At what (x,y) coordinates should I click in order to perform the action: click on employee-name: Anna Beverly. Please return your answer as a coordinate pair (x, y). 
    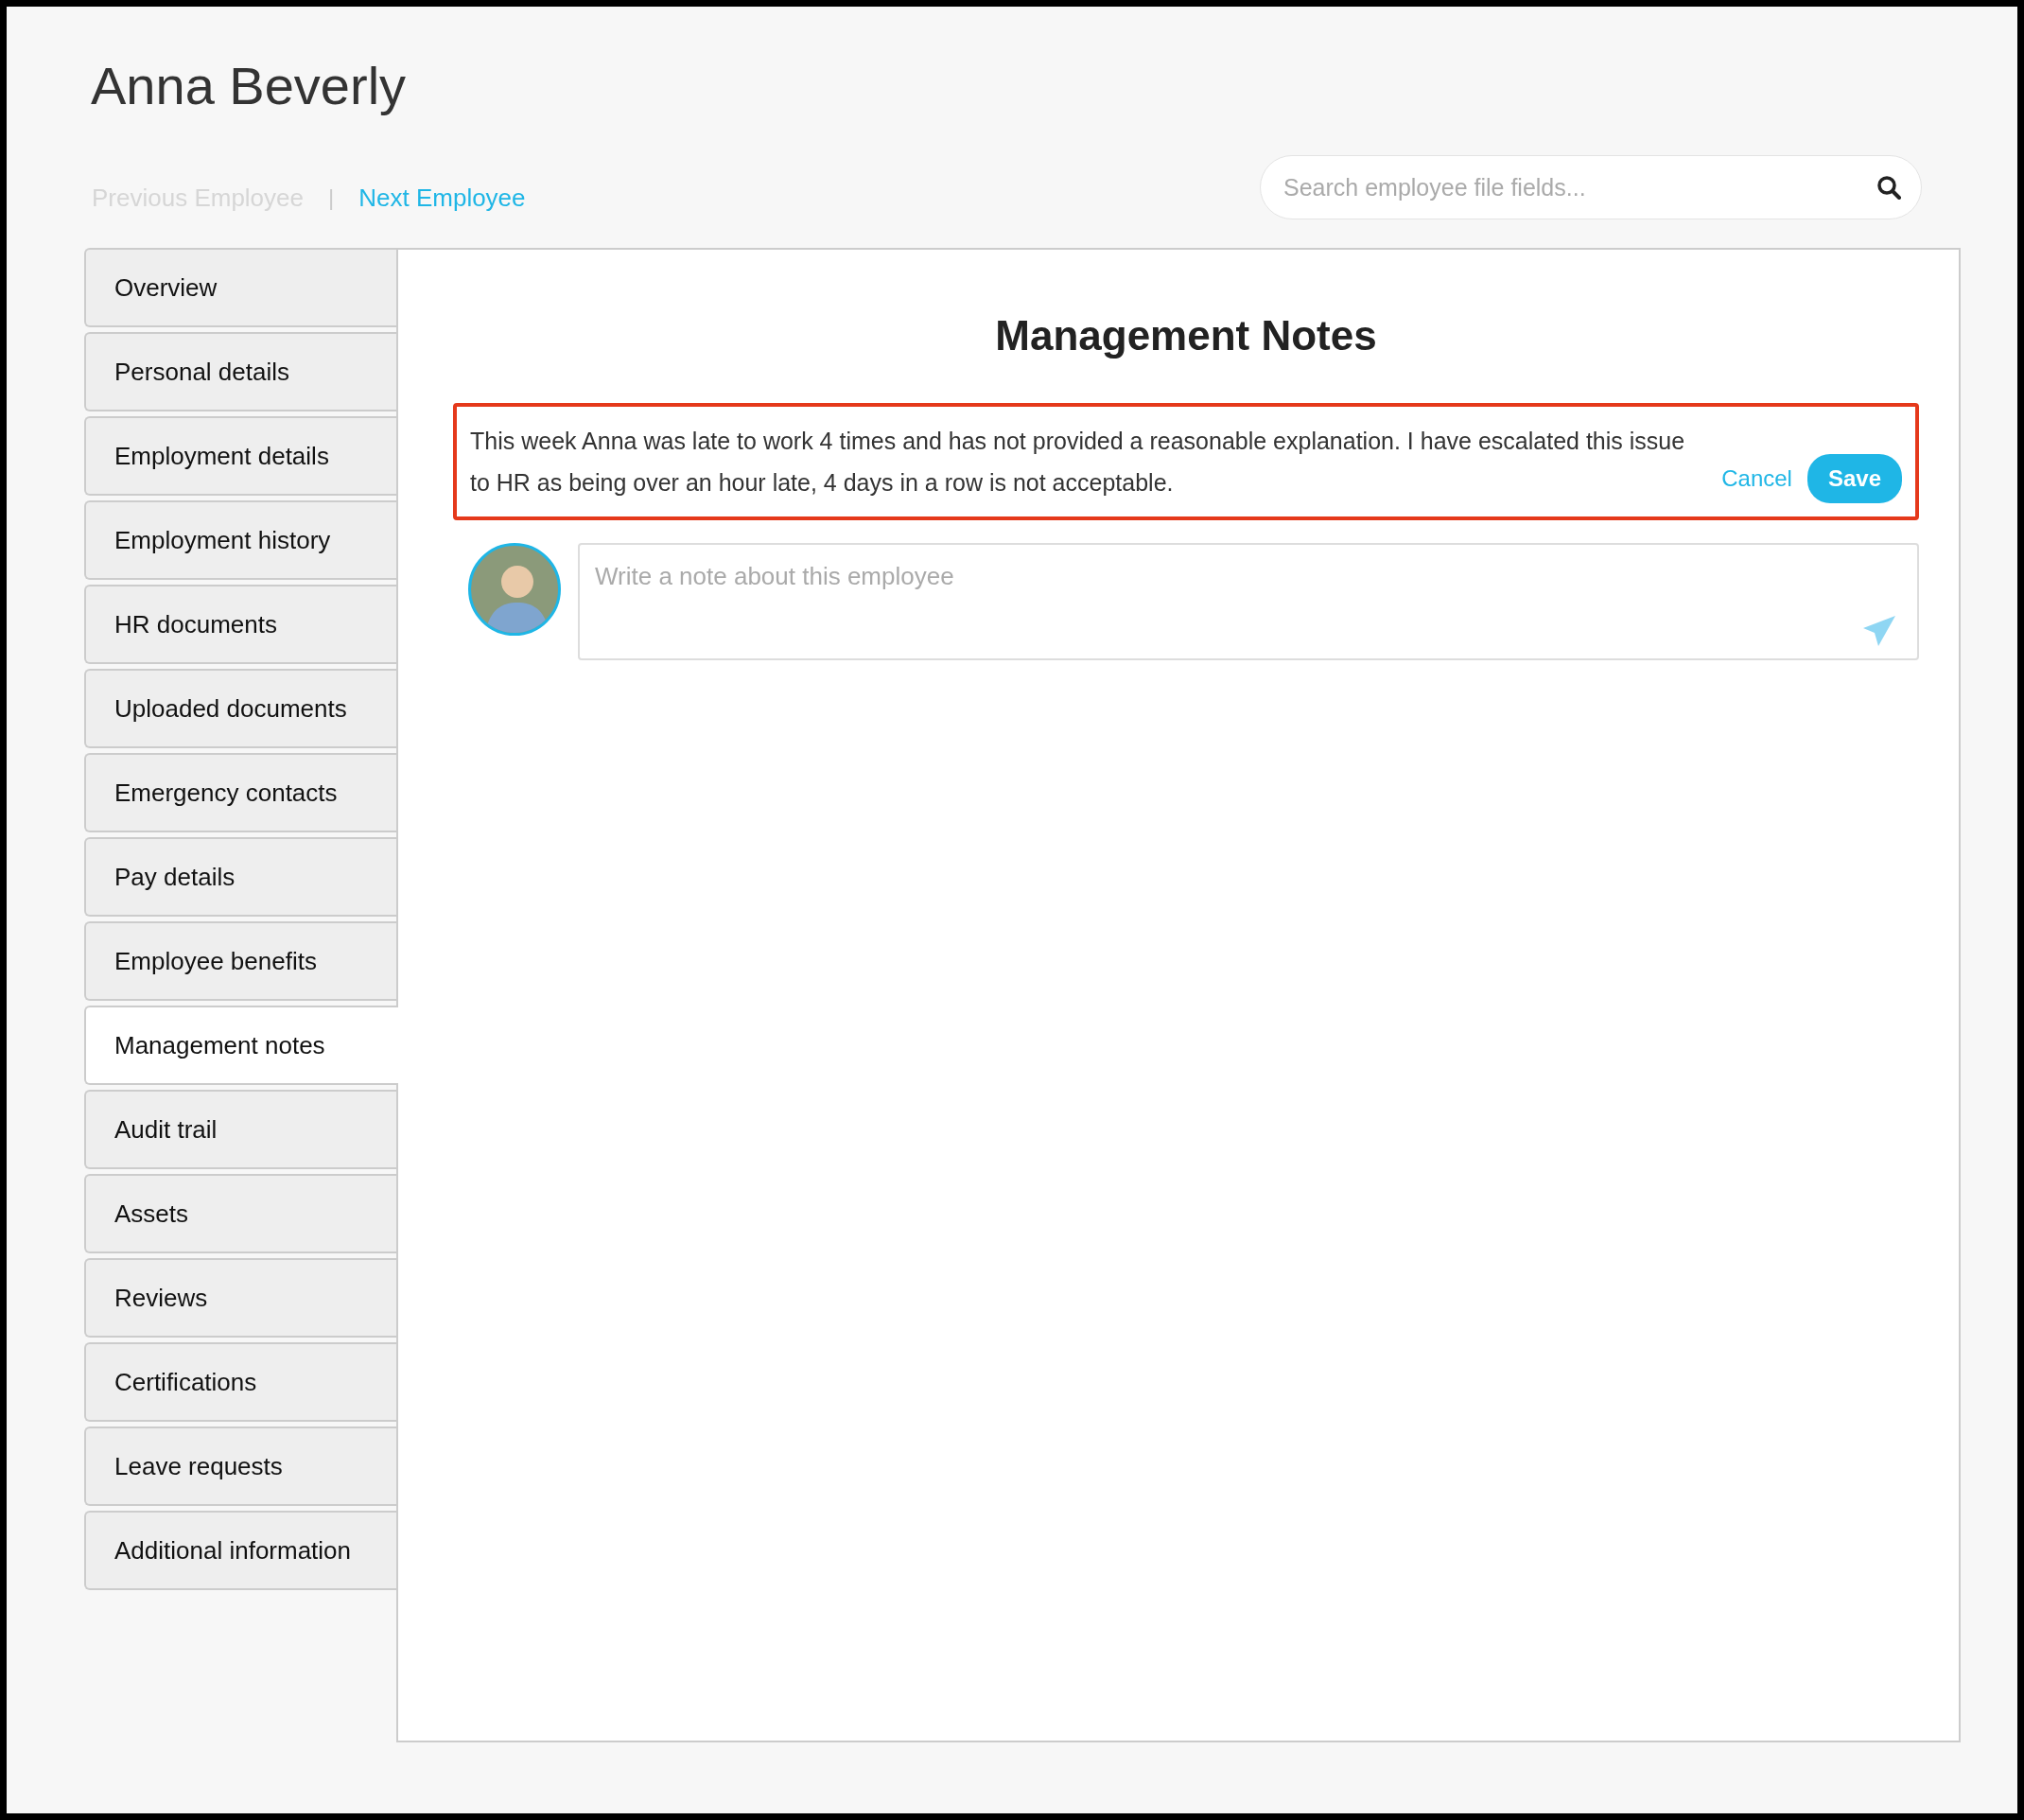
    Looking at the image, I should click on (249, 86).